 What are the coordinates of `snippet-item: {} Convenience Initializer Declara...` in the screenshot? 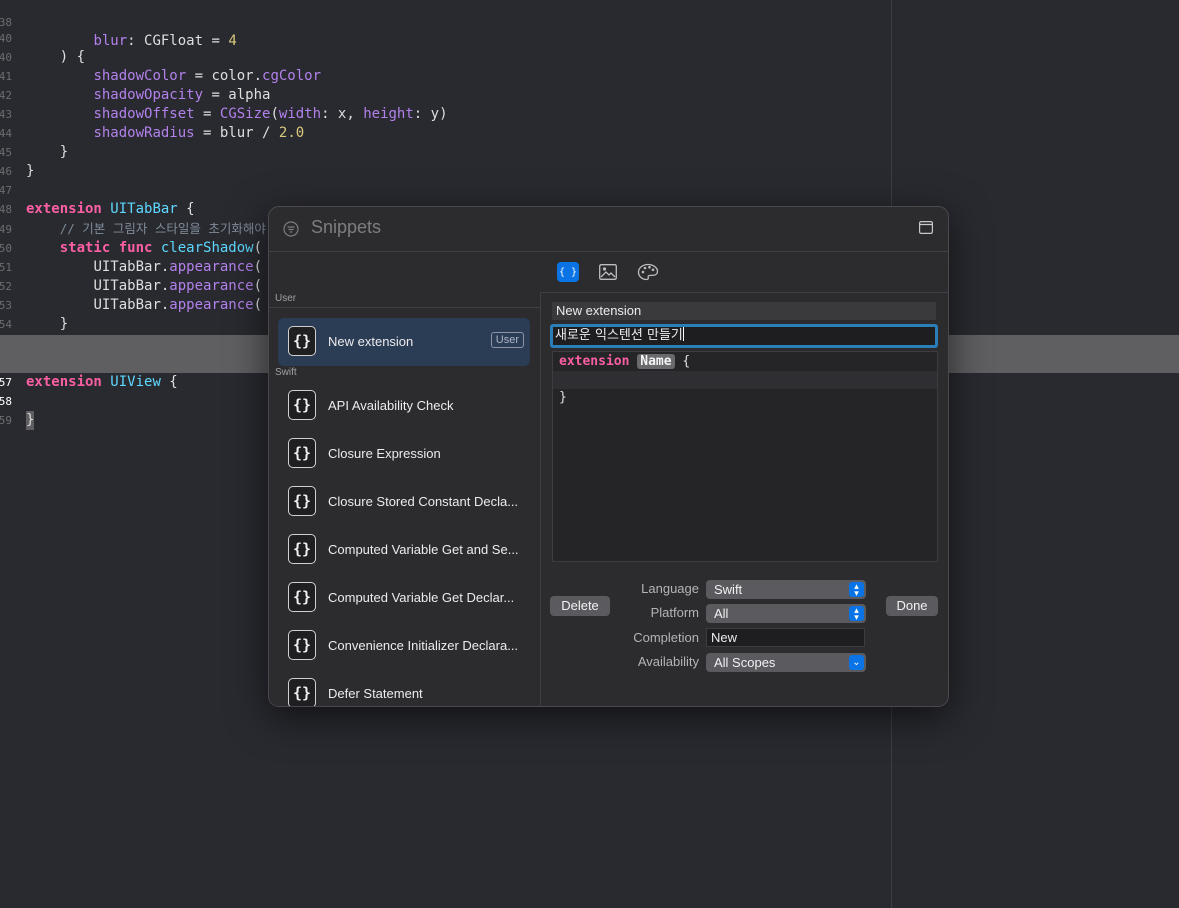 It's located at (404, 646).